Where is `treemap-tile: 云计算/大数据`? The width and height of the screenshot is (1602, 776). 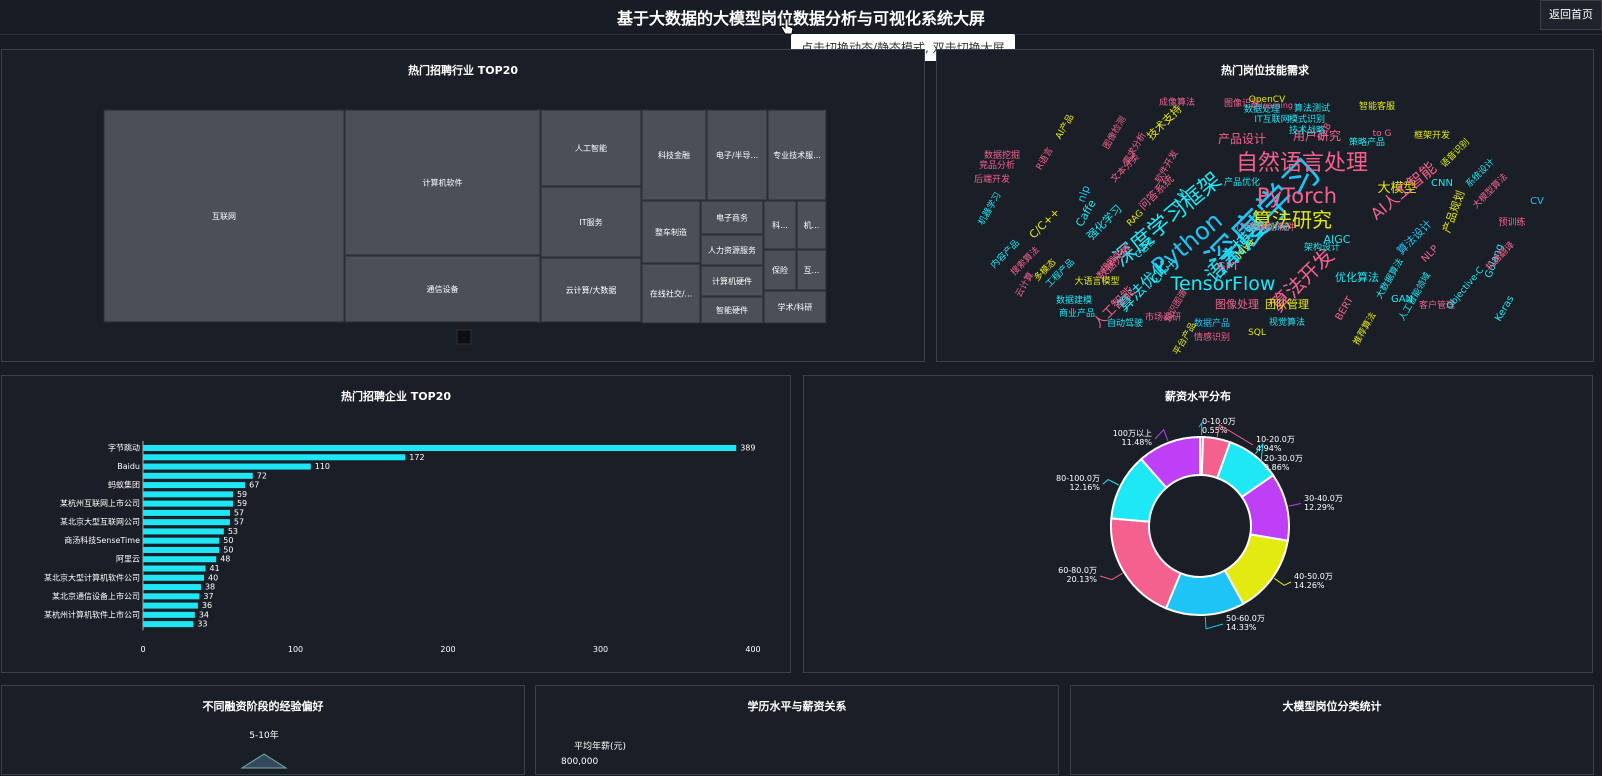
treemap-tile: 云计算/大数据 is located at coordinates (591, 290).